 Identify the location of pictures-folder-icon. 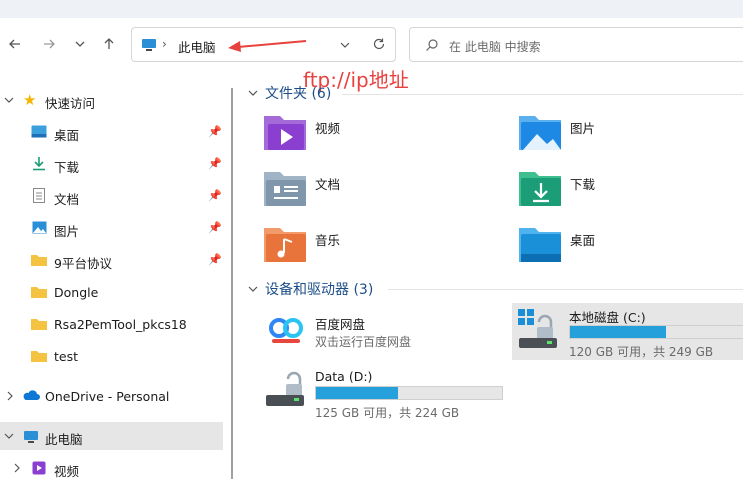
(540, 133).